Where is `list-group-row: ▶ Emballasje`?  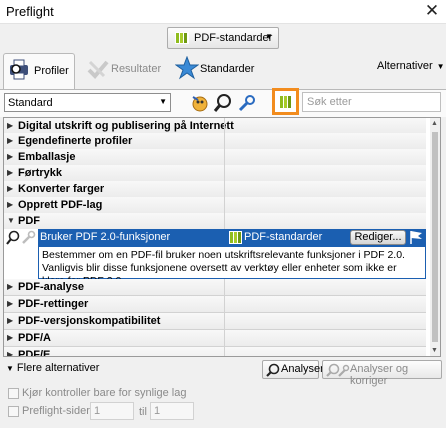
list-group-row: ▶ Emballasje is located at coordinates (215, 157).